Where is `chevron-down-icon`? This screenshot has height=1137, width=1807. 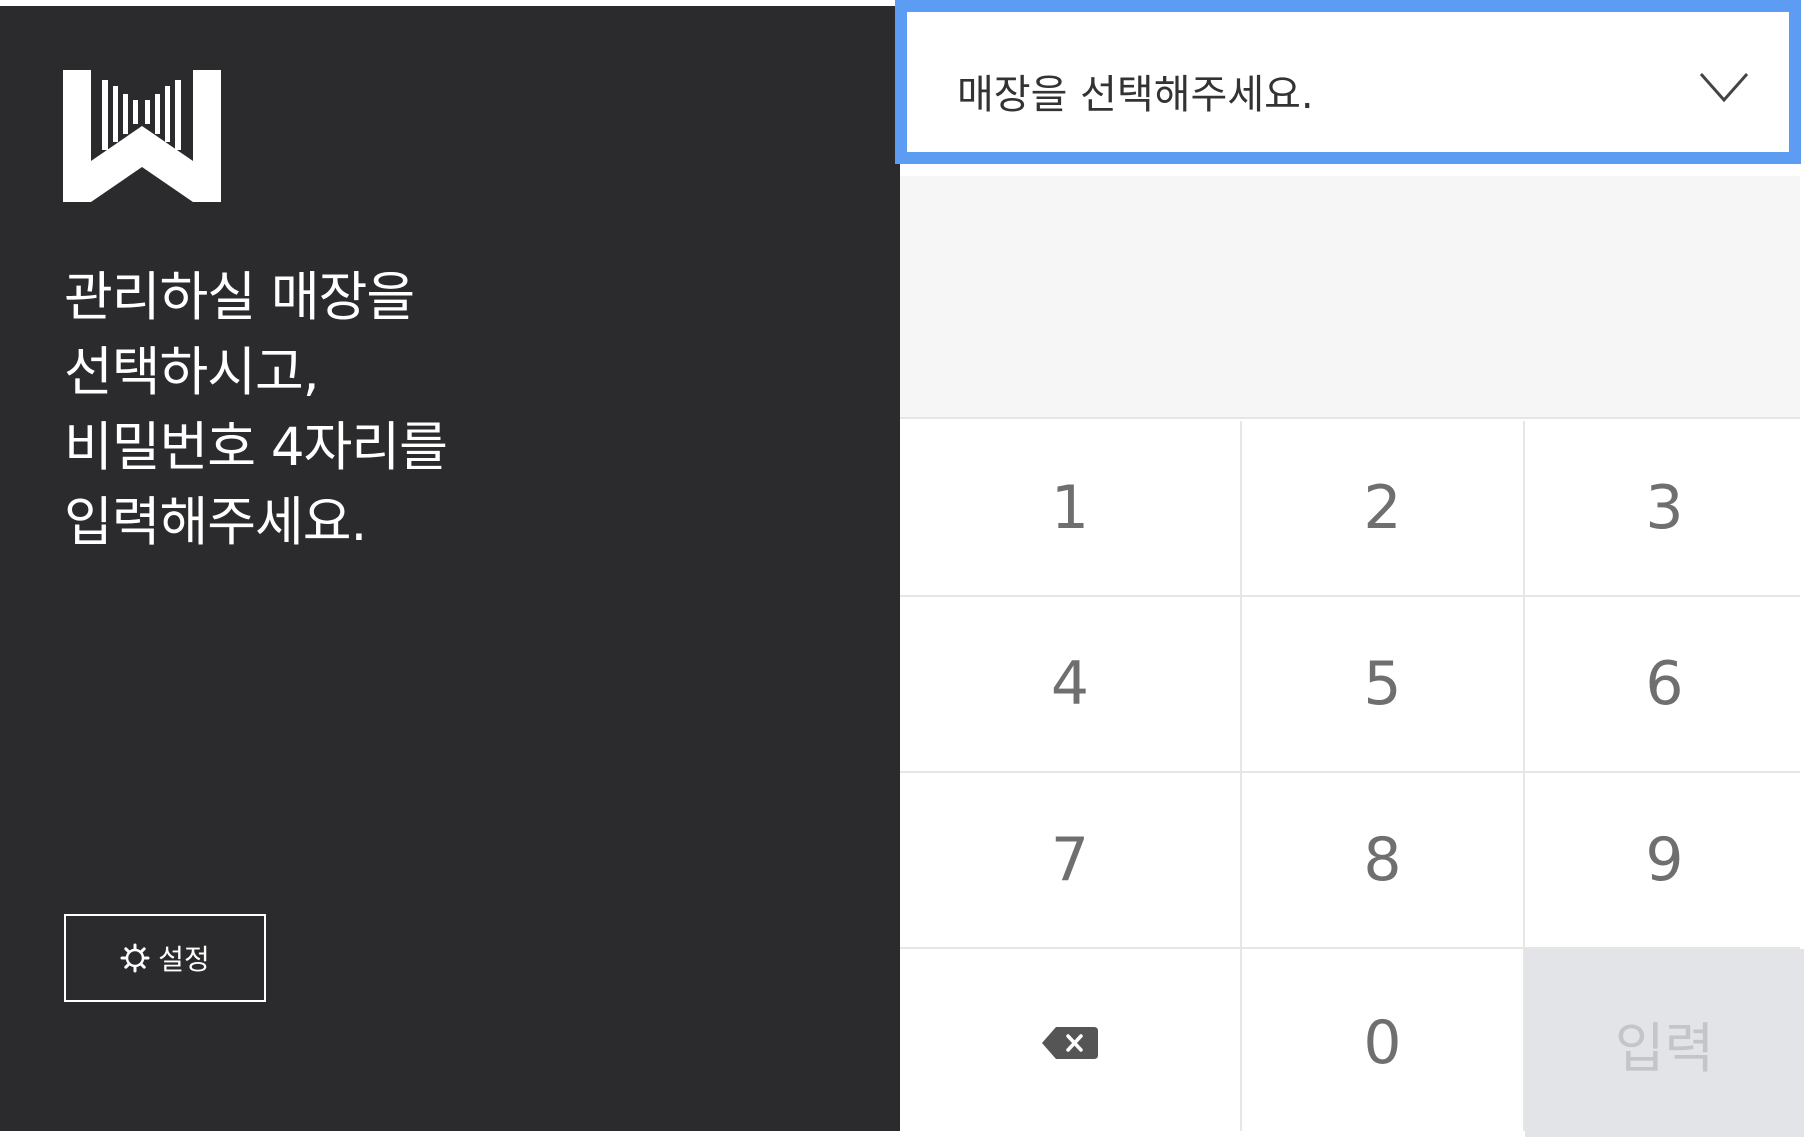 chevron-down-icon is located at coordinates (1724, 88).